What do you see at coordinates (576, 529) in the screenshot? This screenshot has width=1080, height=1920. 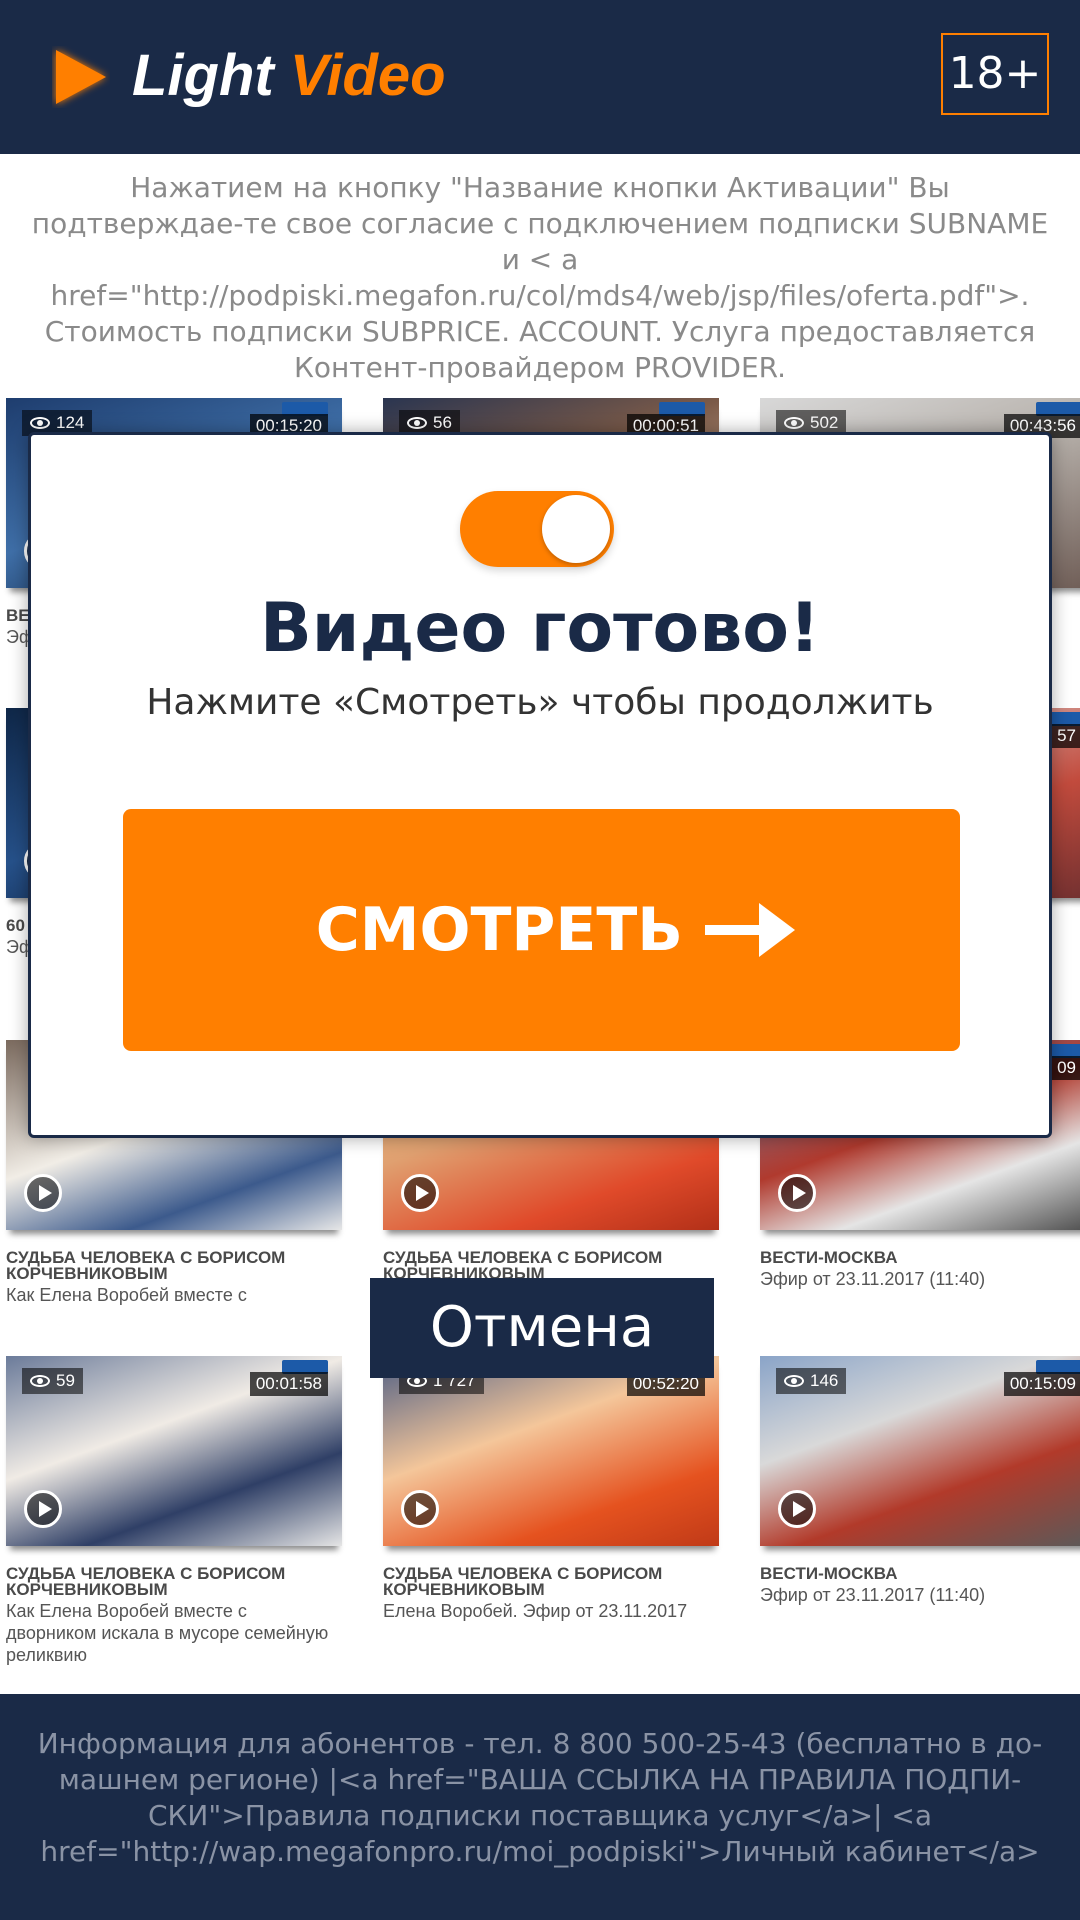 I see `toggle-knob` at bounding box center [576, 529].